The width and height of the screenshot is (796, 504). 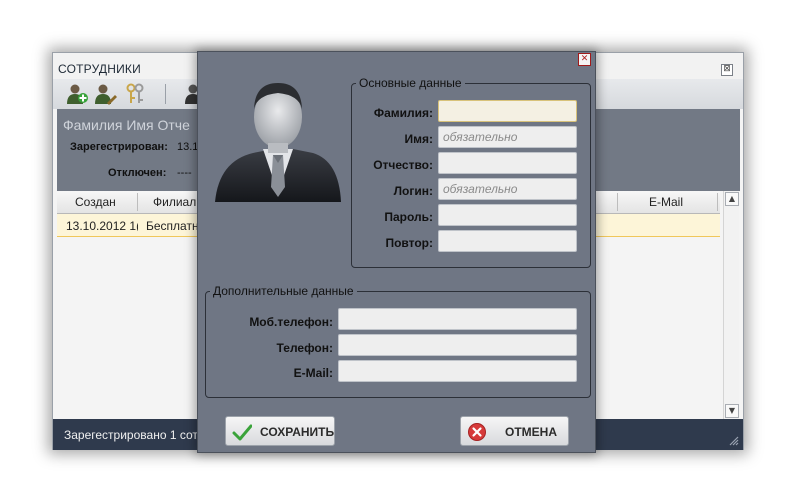 I want to click on password-label: Пароль:, so click(x=408, y=217).